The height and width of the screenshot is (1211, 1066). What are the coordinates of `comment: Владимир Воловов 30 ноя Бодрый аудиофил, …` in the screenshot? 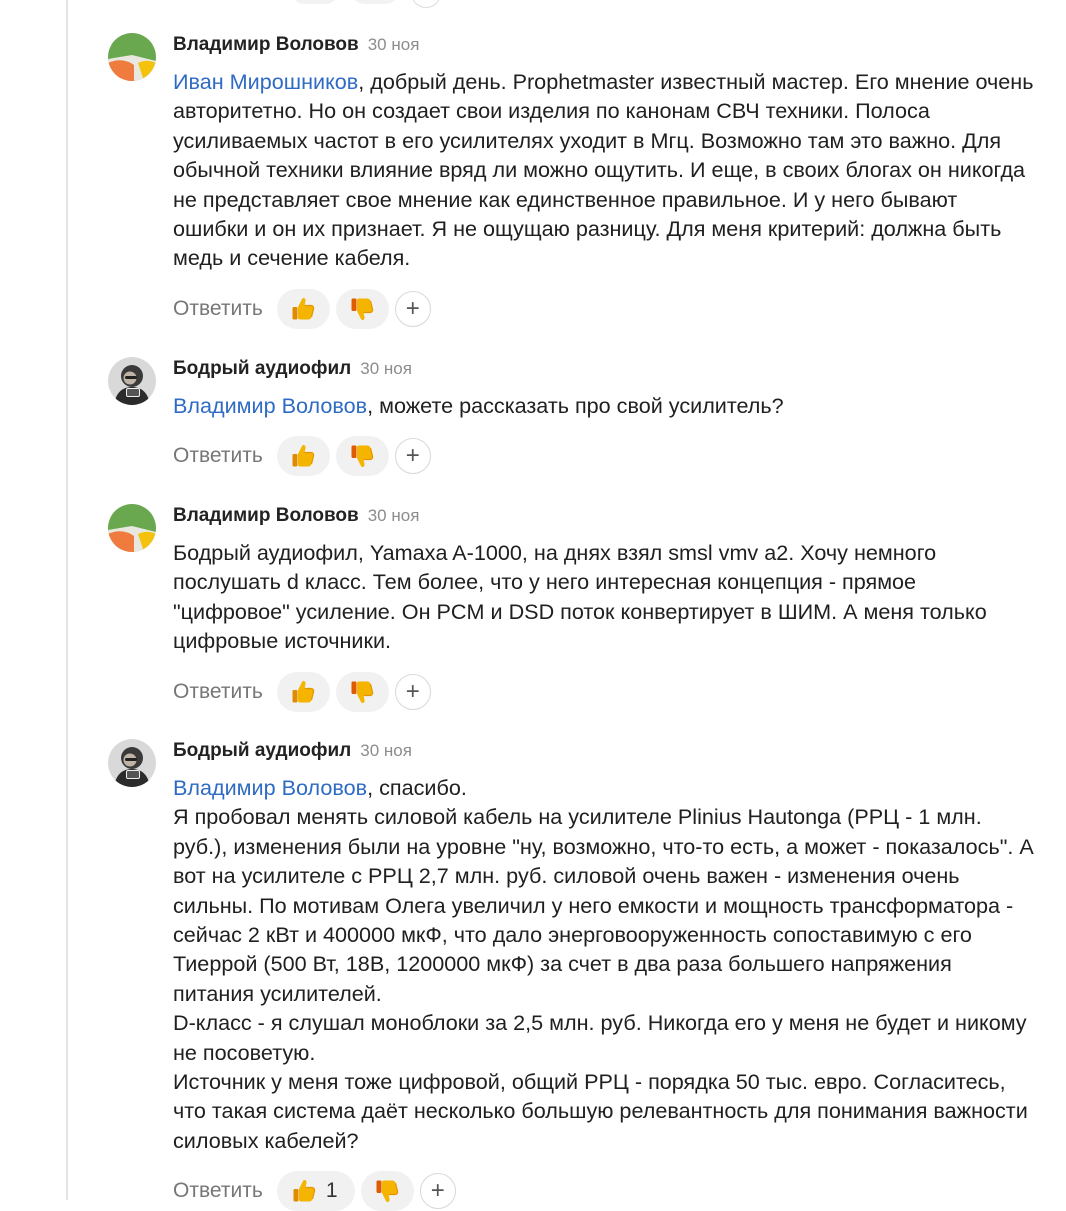 It's located at (573, 608).